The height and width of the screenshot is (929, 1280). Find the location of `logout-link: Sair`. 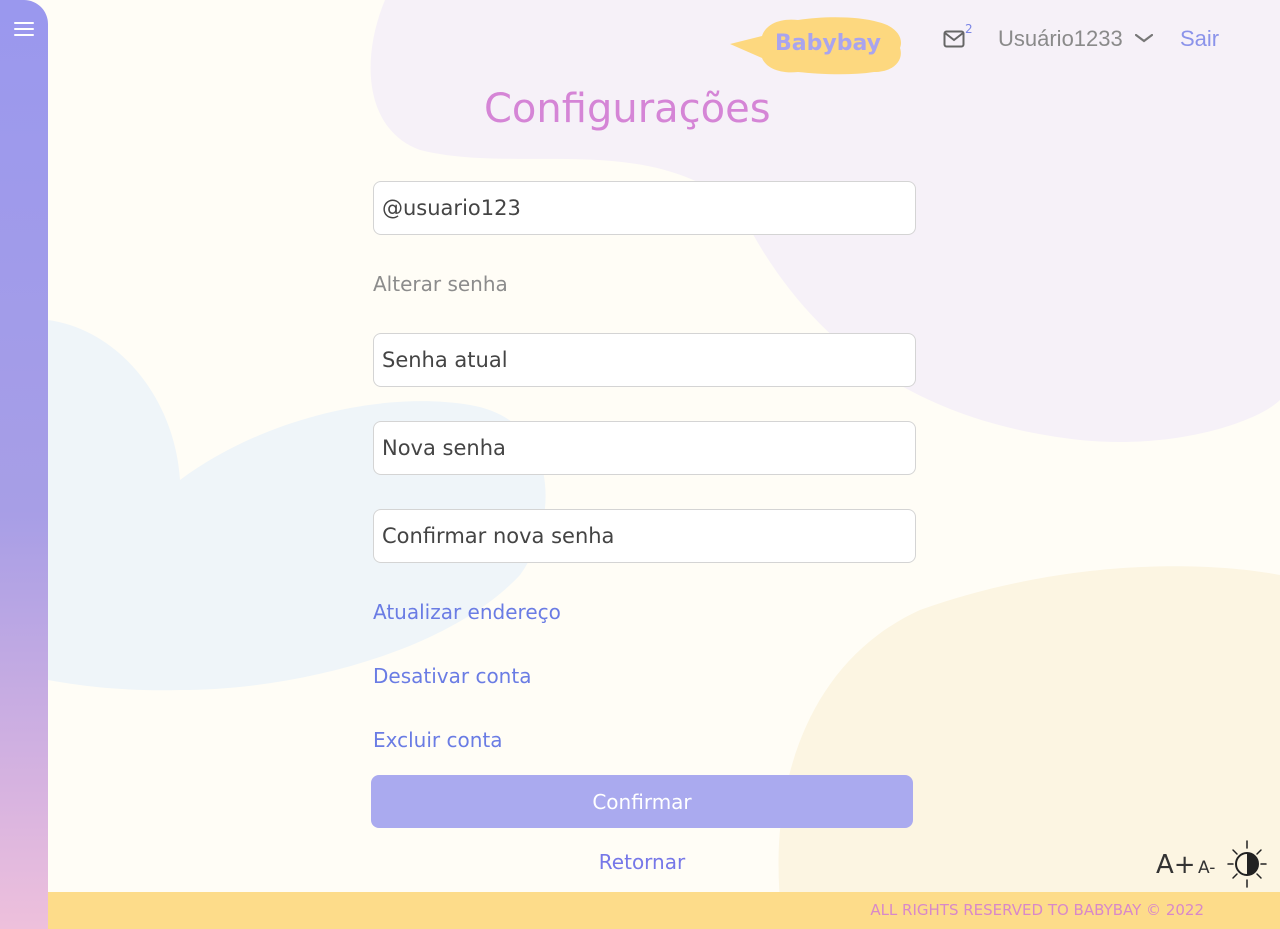

logout-link: Sair is located at coordinates (1199, 39).